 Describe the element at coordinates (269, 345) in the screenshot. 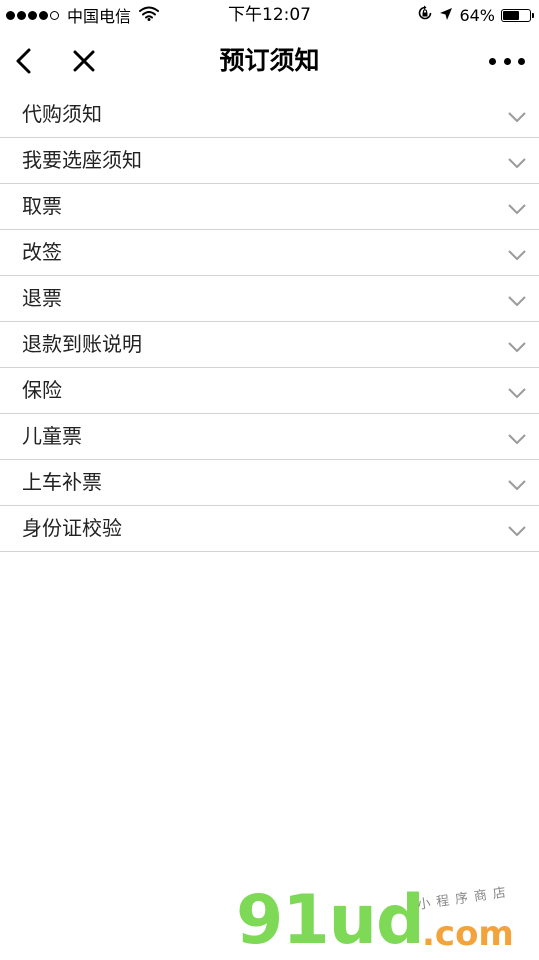

I see `list-item-refund-arrival: 退款到账说明` at that location.